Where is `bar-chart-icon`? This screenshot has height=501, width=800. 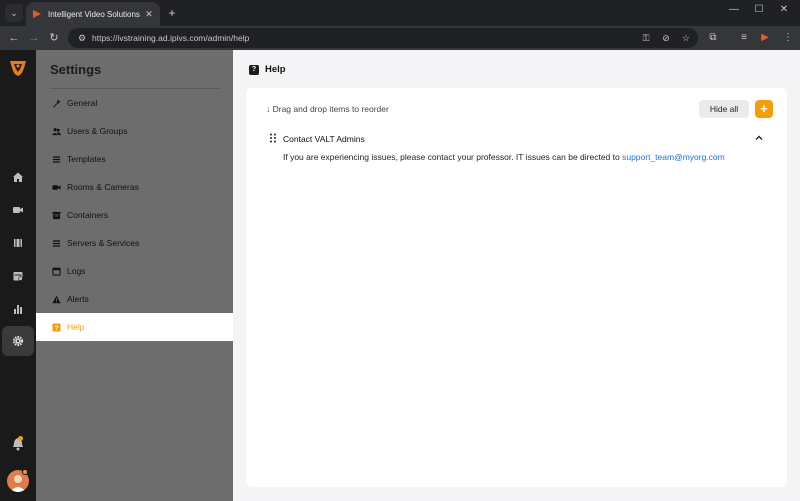 bar-chart-icon is located at coordinates (18, 309).